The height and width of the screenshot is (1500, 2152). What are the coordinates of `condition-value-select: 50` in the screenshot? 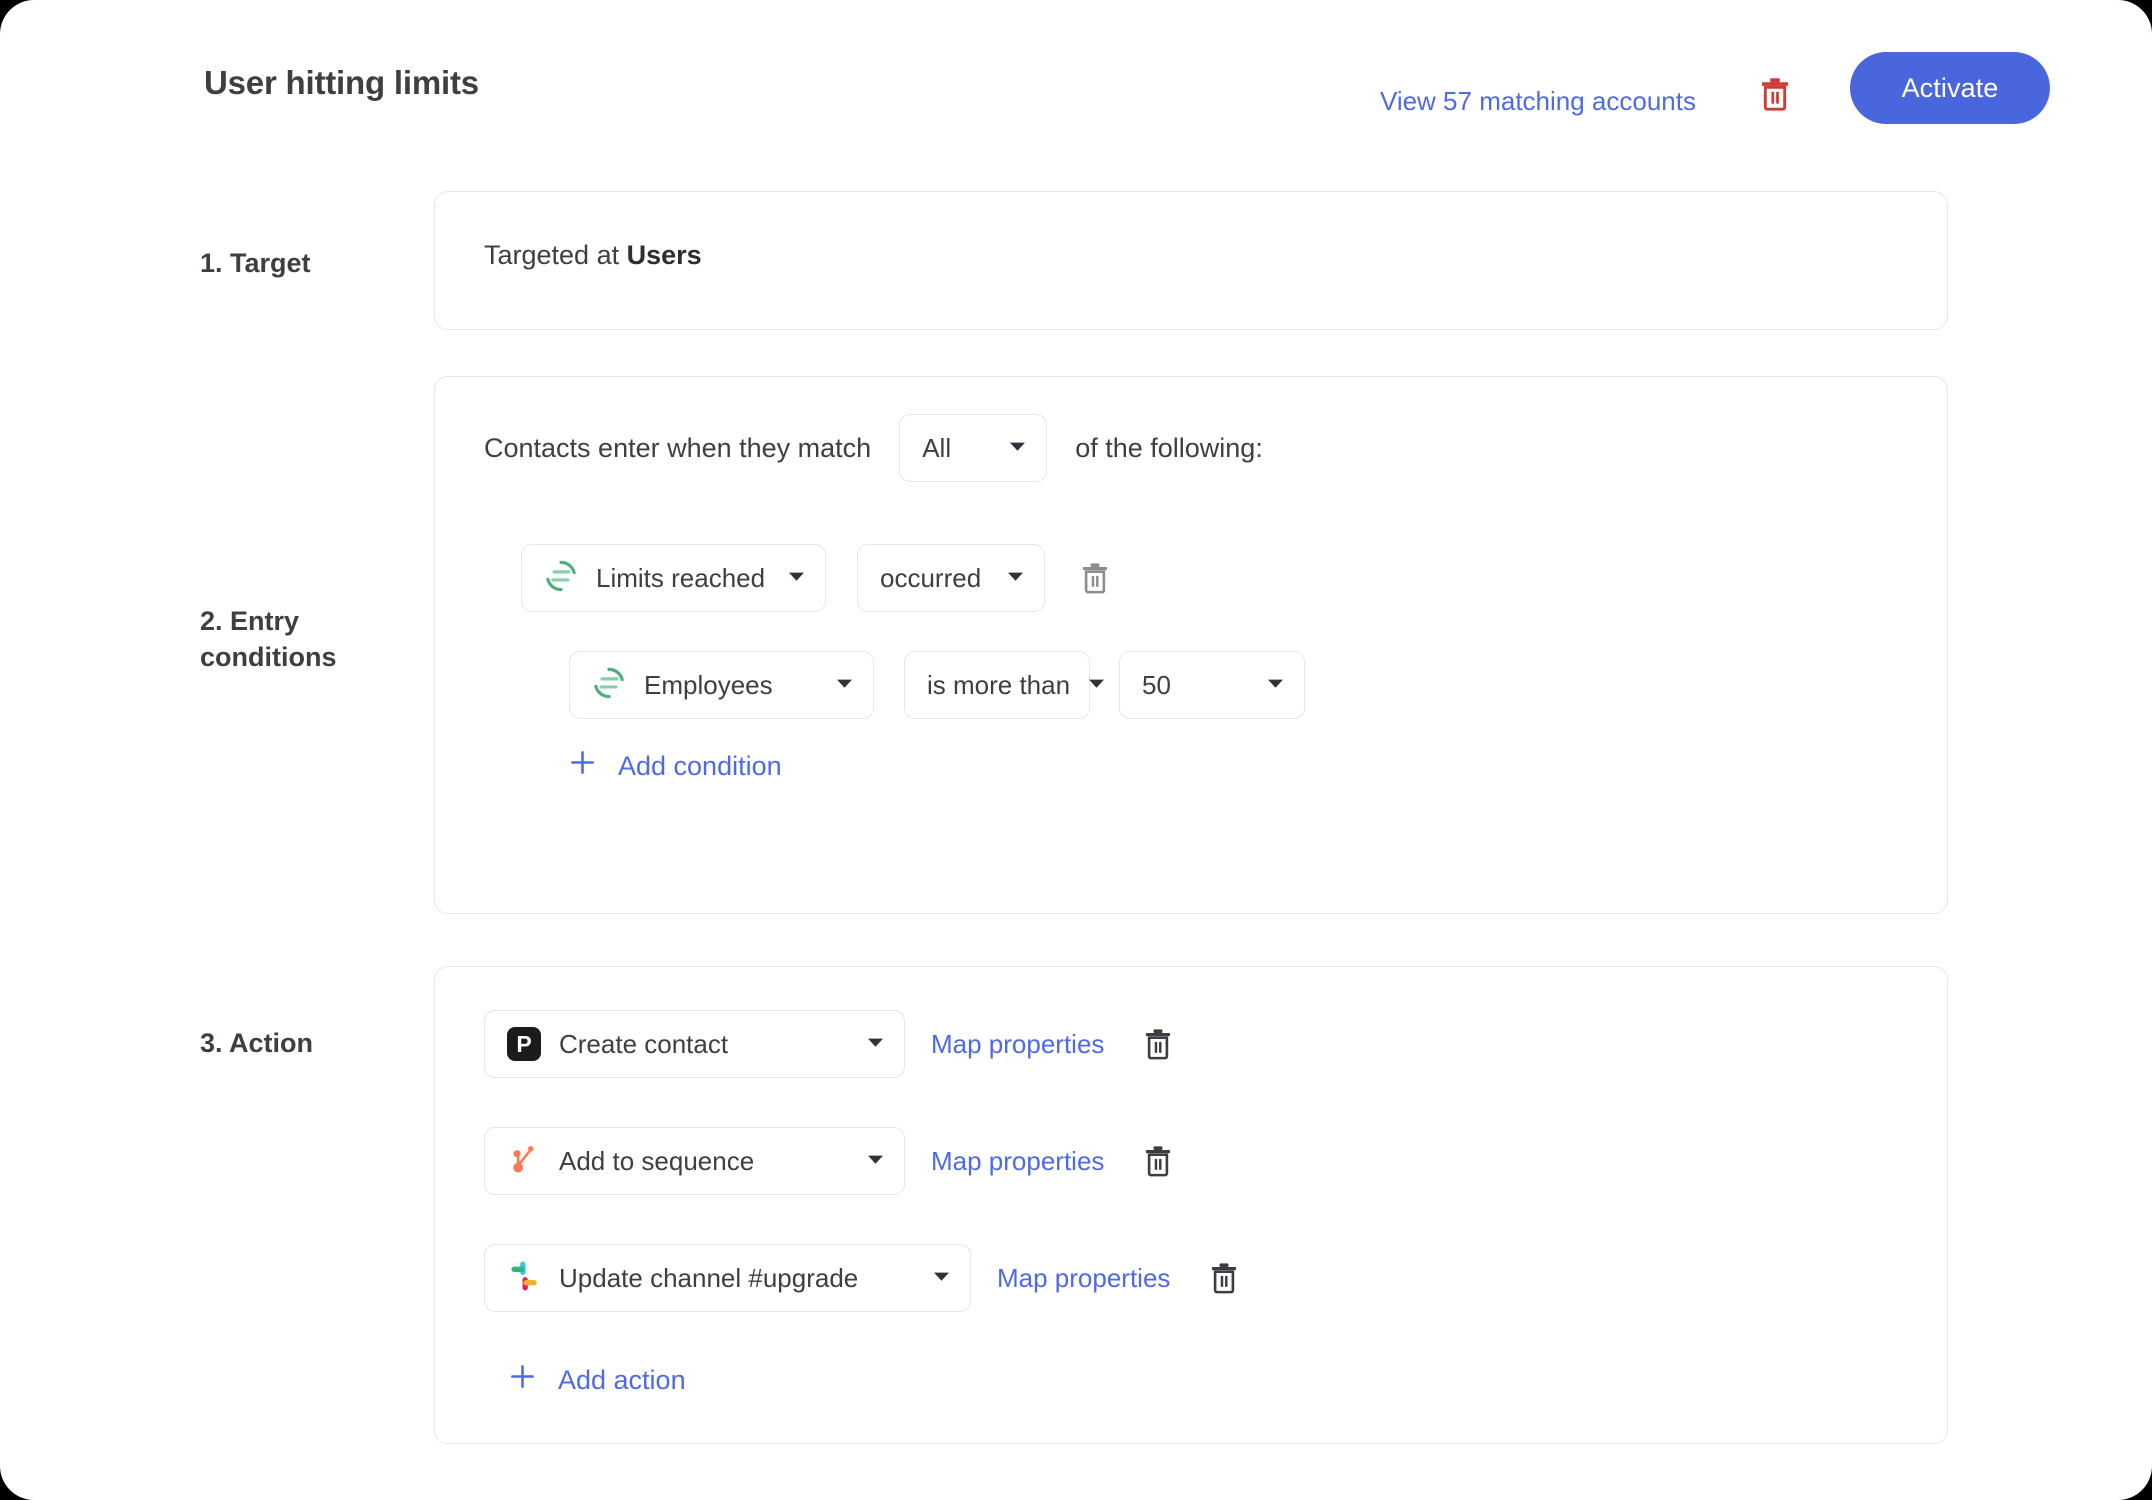 It's located at (1212, 685).